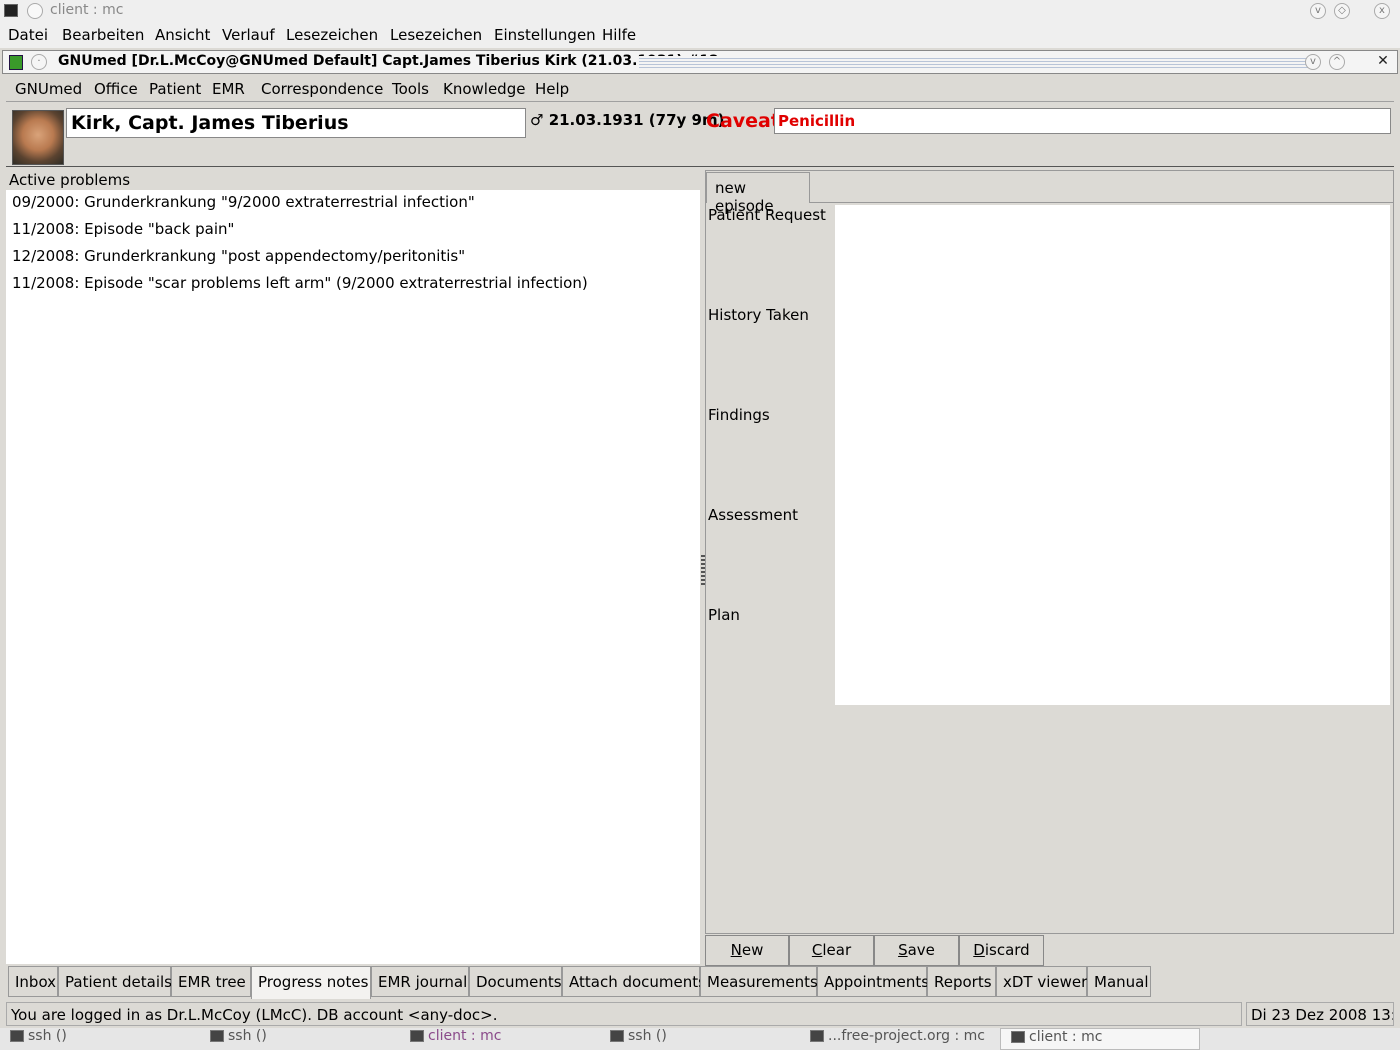 This screenshot has width=1400, height=1050. Describe the element at coordinates (739, 415) in the screenshot. I see `soap-label-findings: Findings` at that location.